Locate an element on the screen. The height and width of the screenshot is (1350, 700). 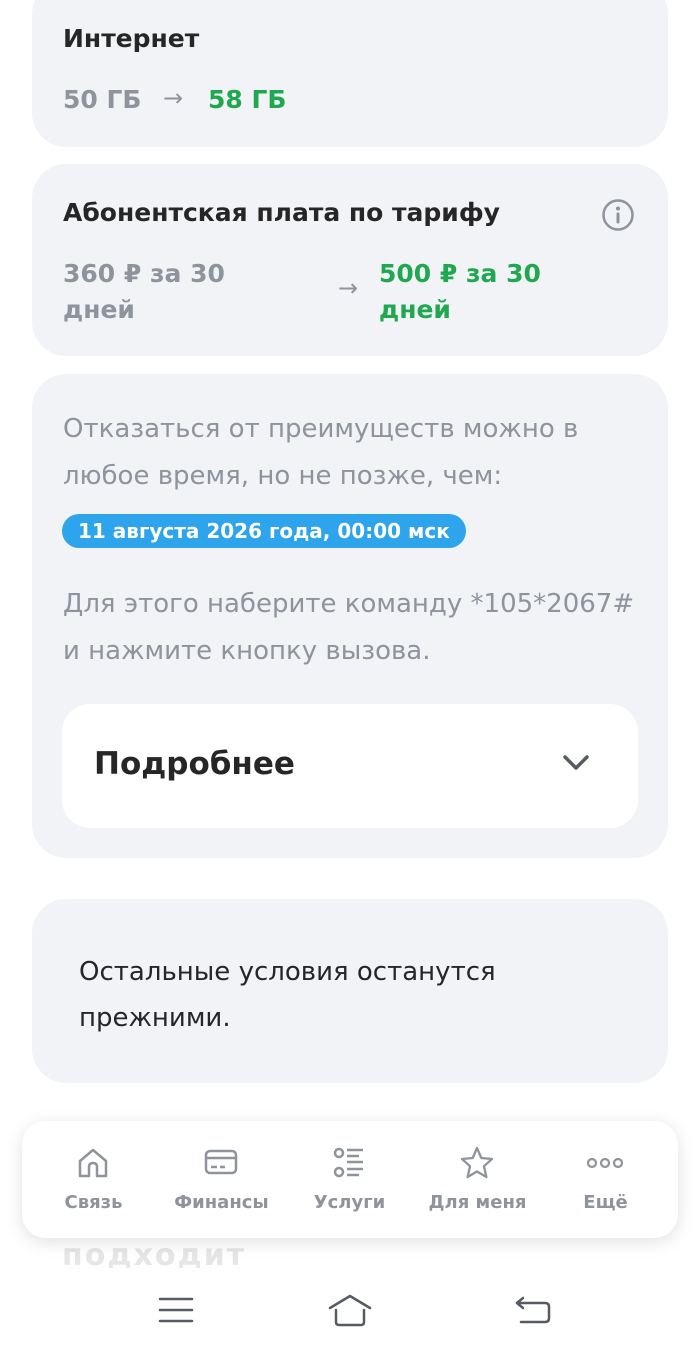
cancel-line2: любое время, но не позже, чем: is located at coordinates (283, 476).